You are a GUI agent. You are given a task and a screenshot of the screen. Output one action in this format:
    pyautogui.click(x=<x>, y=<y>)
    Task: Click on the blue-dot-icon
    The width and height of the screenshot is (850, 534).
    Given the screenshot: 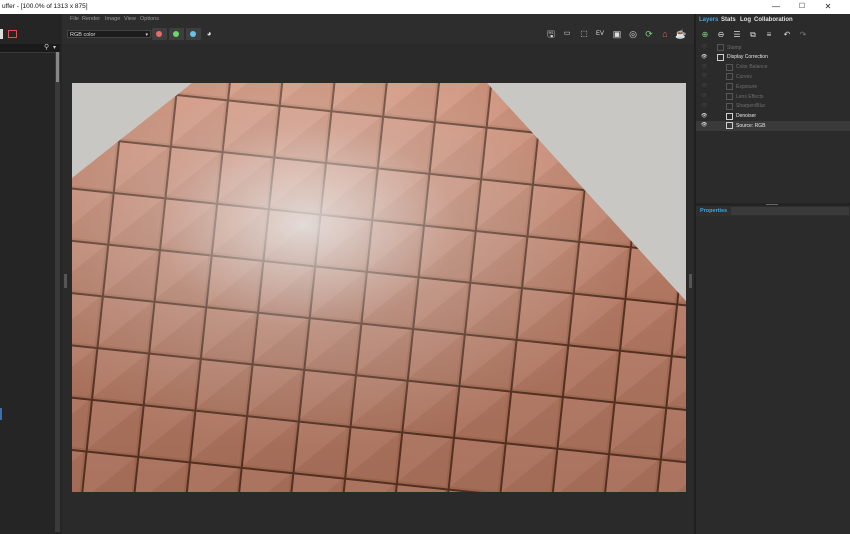 What is the action you would take?
    pyautogui.click(x=193, y=34)
    